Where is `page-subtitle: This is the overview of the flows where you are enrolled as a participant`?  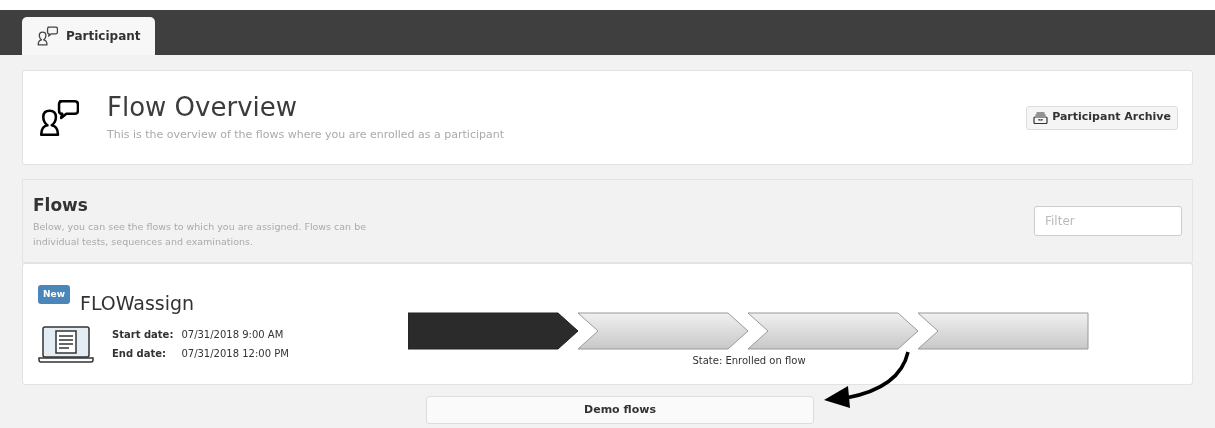 page-subtitle: This is the overview of the flows where you are enrolled as a participant is located at coordinates (305, 135).